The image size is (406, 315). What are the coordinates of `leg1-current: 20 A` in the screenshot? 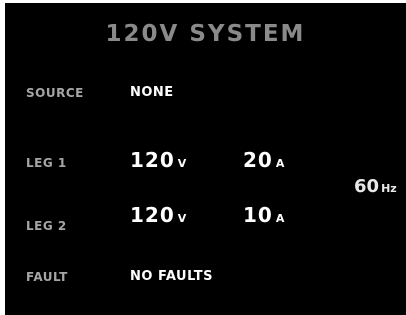 It's located at (263, 160).